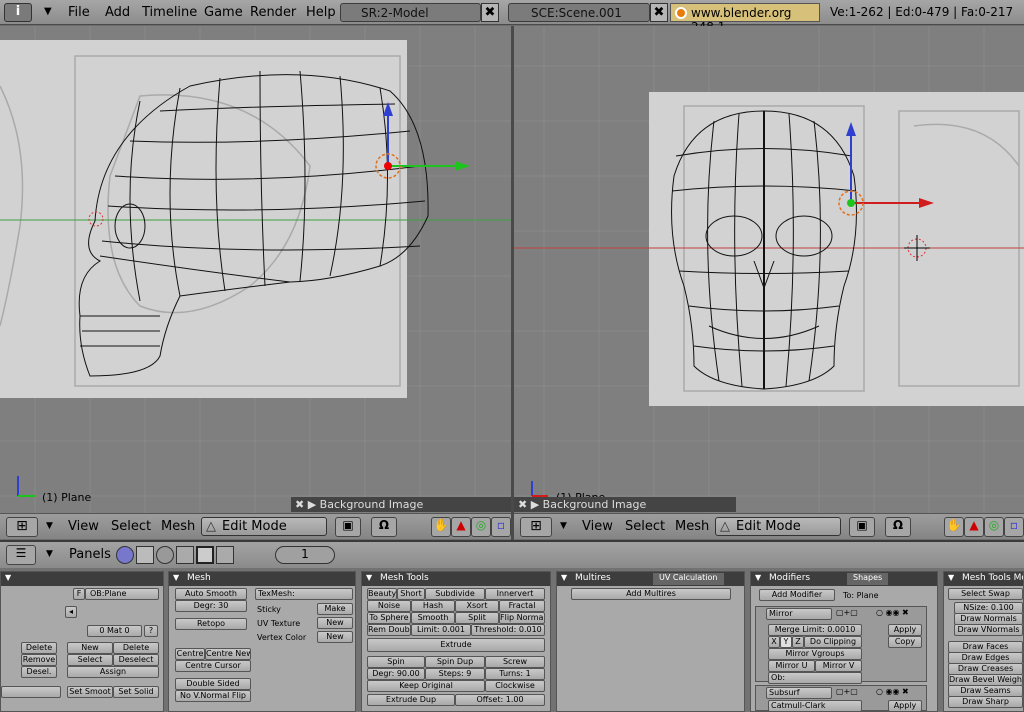 The image size is (1024, 712). I want to click on subsurf-apply-button: Apply, so click(905, 706).